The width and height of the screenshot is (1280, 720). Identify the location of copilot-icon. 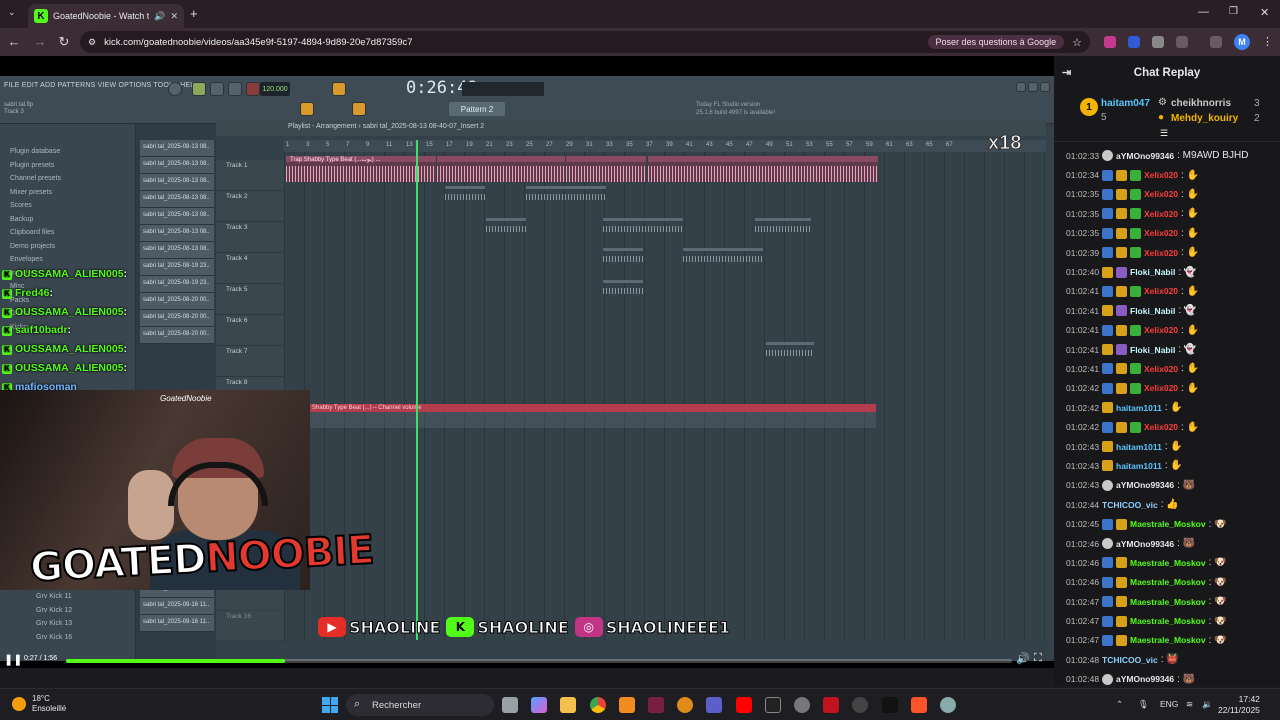
(539, 705).